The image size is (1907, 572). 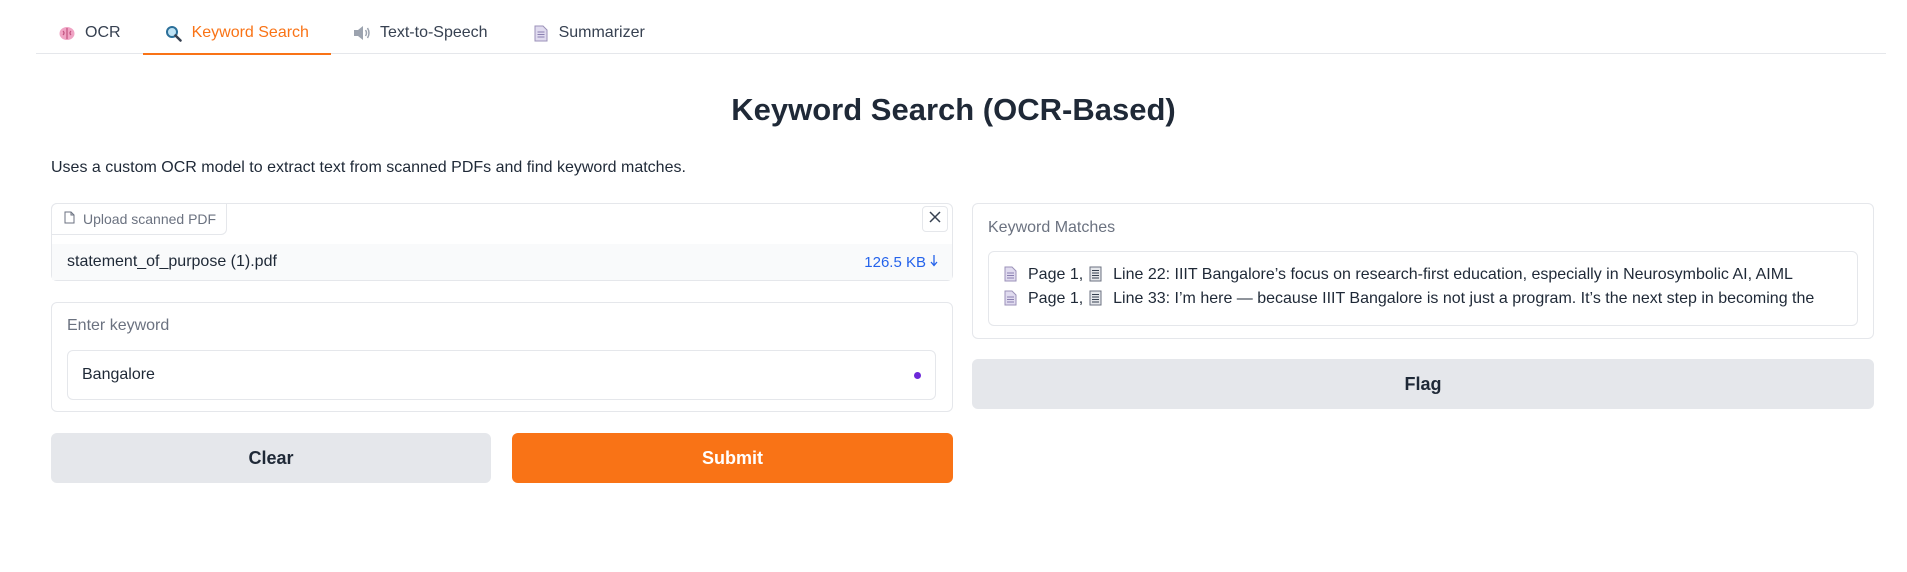 I want to click on tab-label: Summarizer, so click(x=601, y=32).